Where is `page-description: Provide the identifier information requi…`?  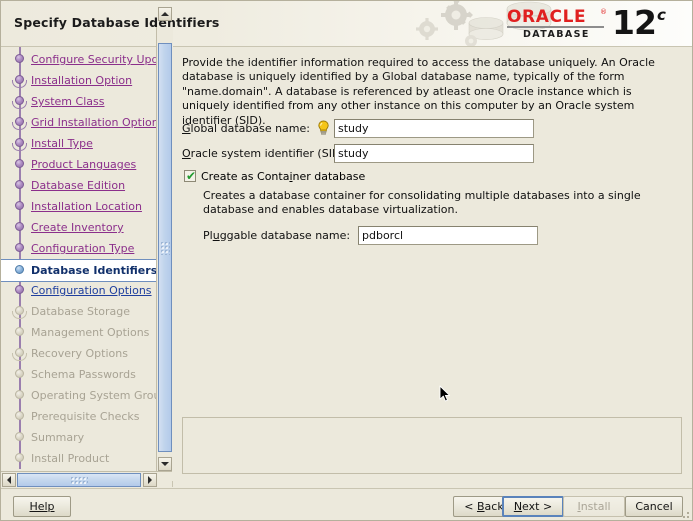
page-description: Provide the identifier information requi… is located at coordinates (418, 91).